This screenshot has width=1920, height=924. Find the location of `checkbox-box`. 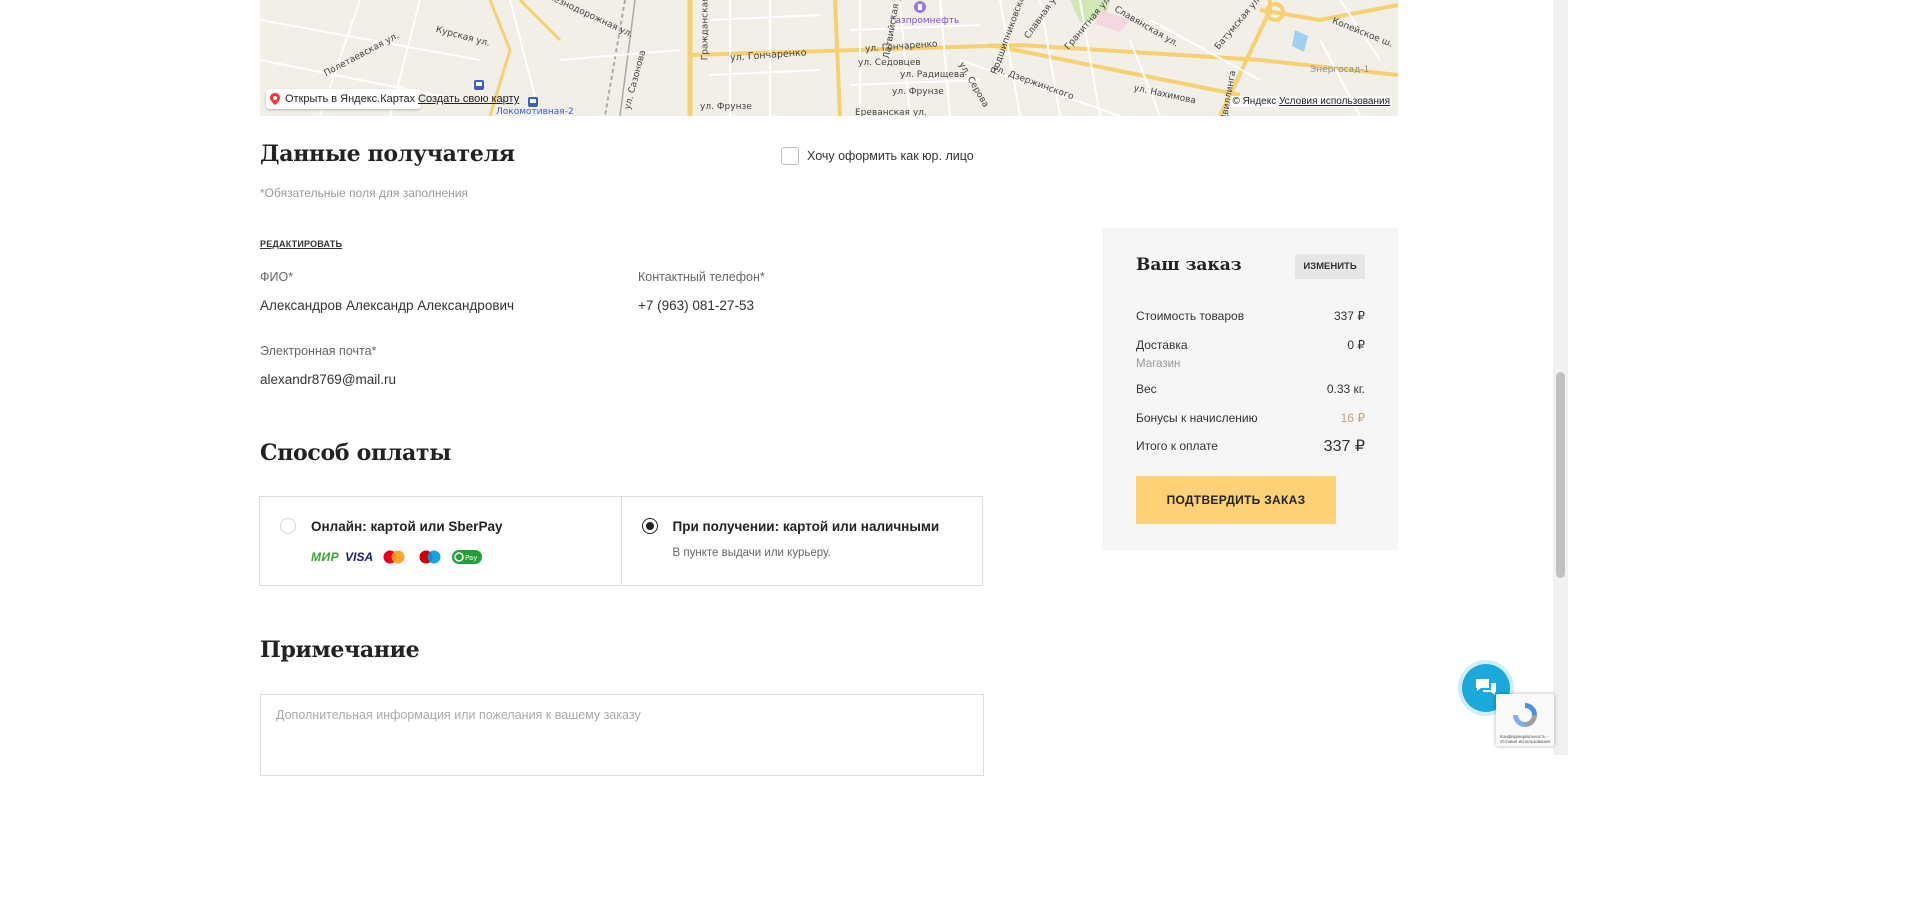

checkbox-box is located at coordinates (790, 156).